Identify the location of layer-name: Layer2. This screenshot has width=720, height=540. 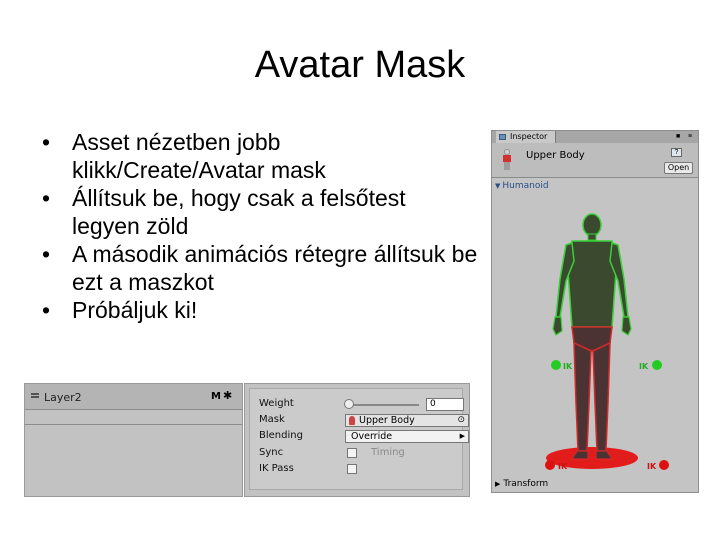
(63, 397).